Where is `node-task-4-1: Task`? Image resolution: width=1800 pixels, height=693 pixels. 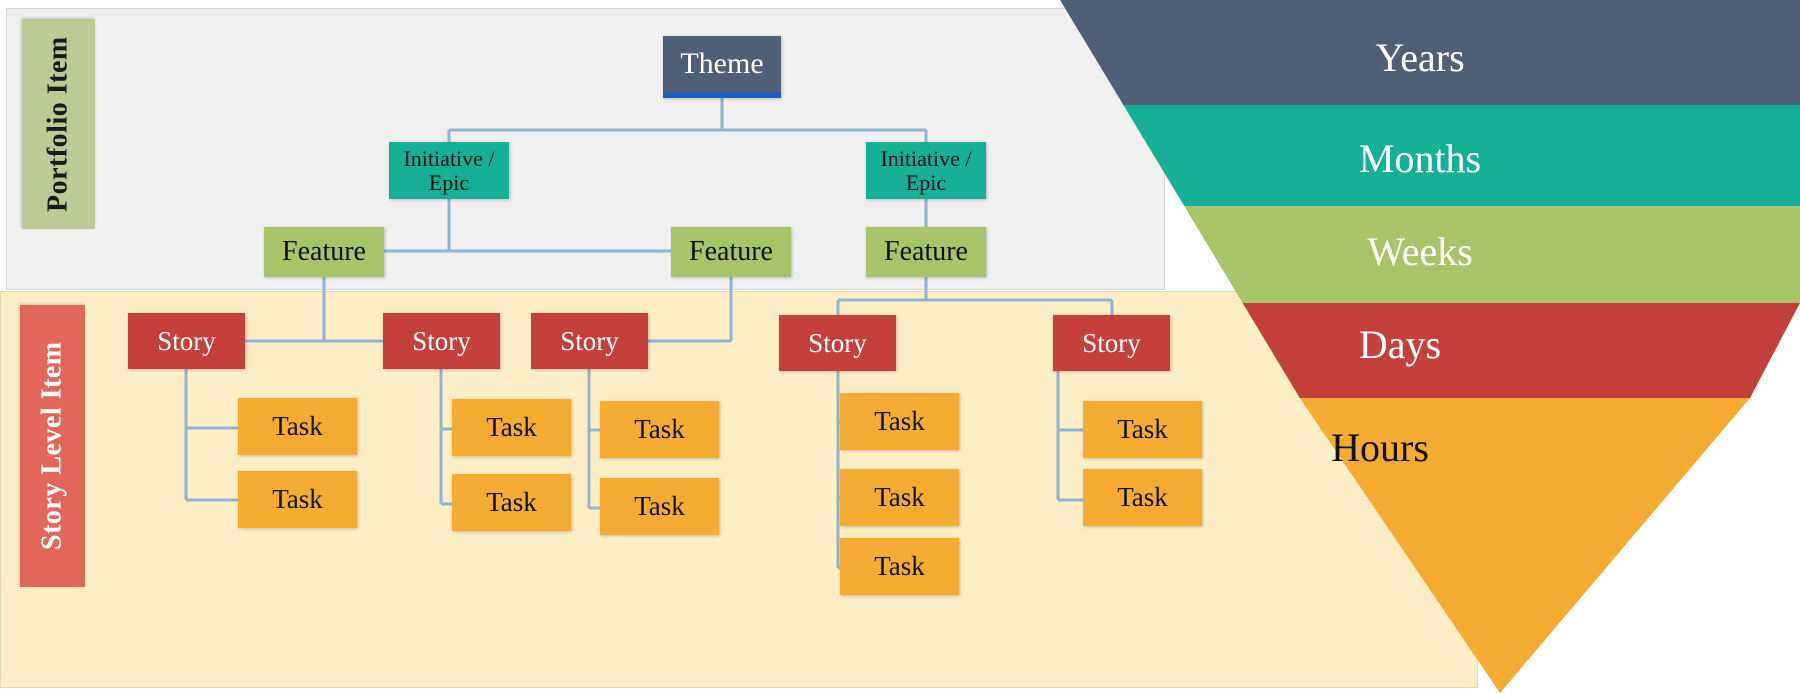
node-task-4-1: Task is located at coordinates (899, 421).